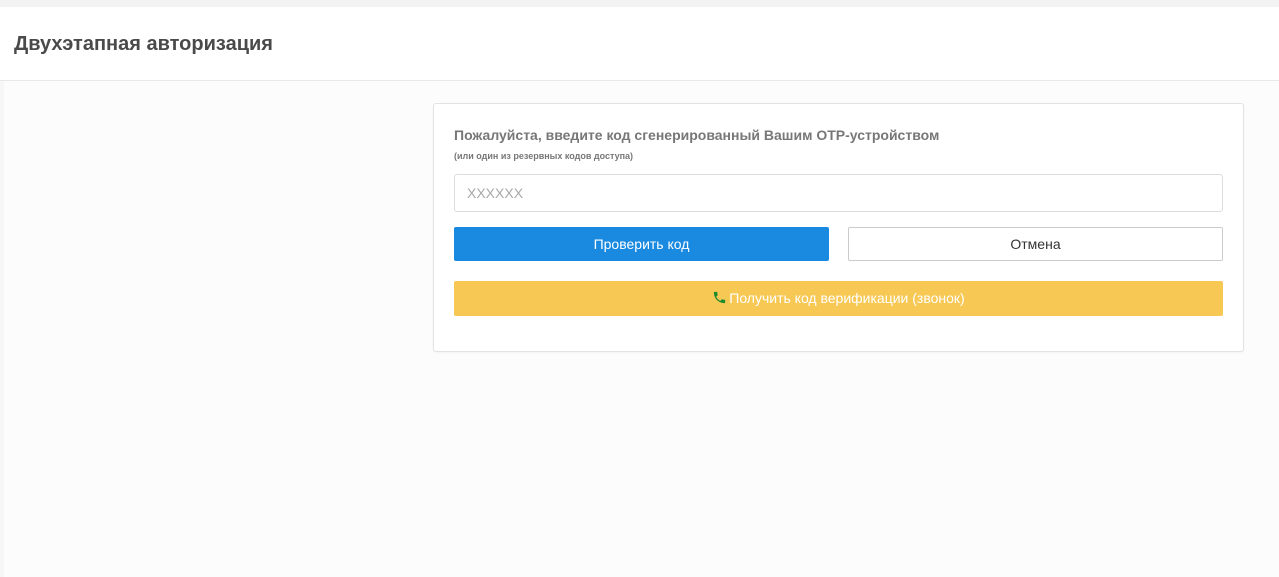 This screenshot has height=577, width=1279. I want to click on page-header: Двухэтапная авторизация, so click(639, 44).